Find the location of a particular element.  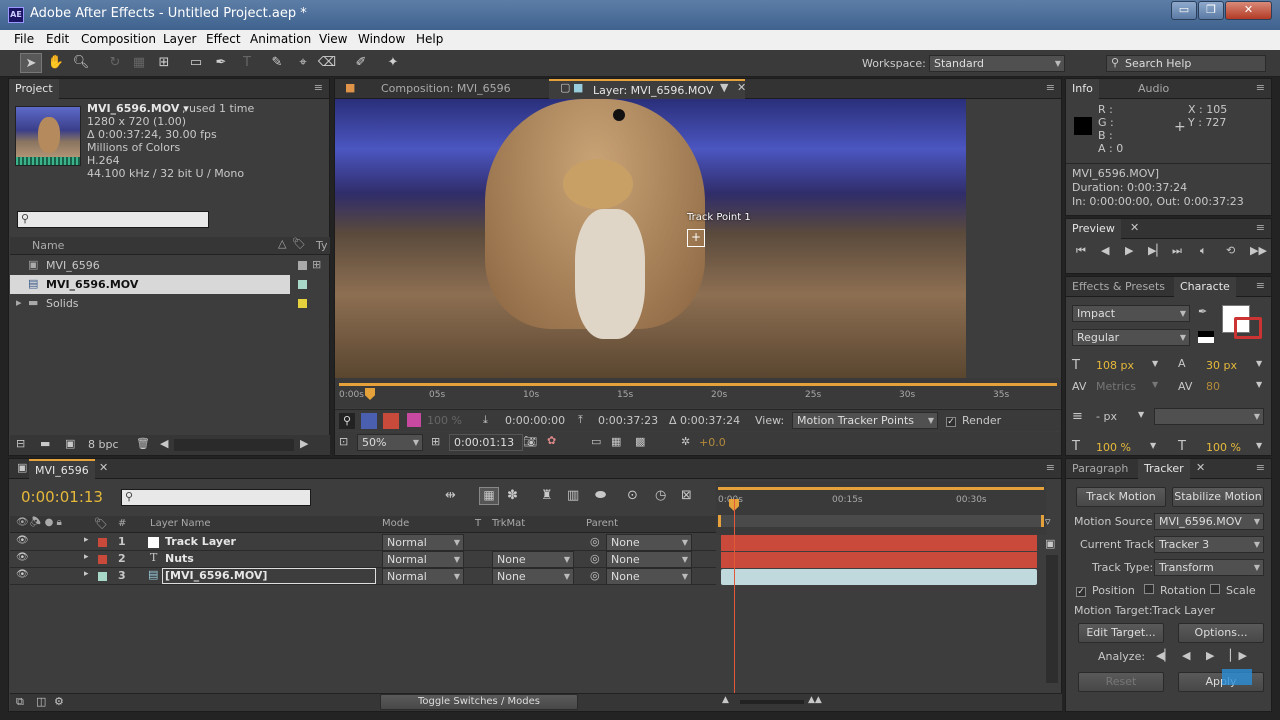

motion-source-dropdown: MVI_6596.MOV is located at coordinates (1209, 521).